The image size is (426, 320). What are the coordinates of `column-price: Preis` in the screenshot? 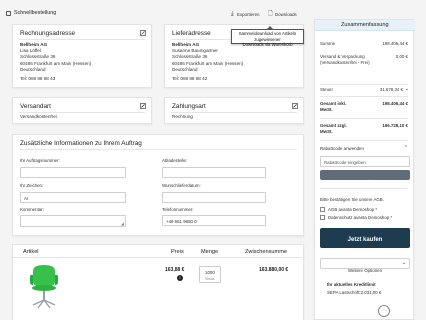 It's located at (177, 252).